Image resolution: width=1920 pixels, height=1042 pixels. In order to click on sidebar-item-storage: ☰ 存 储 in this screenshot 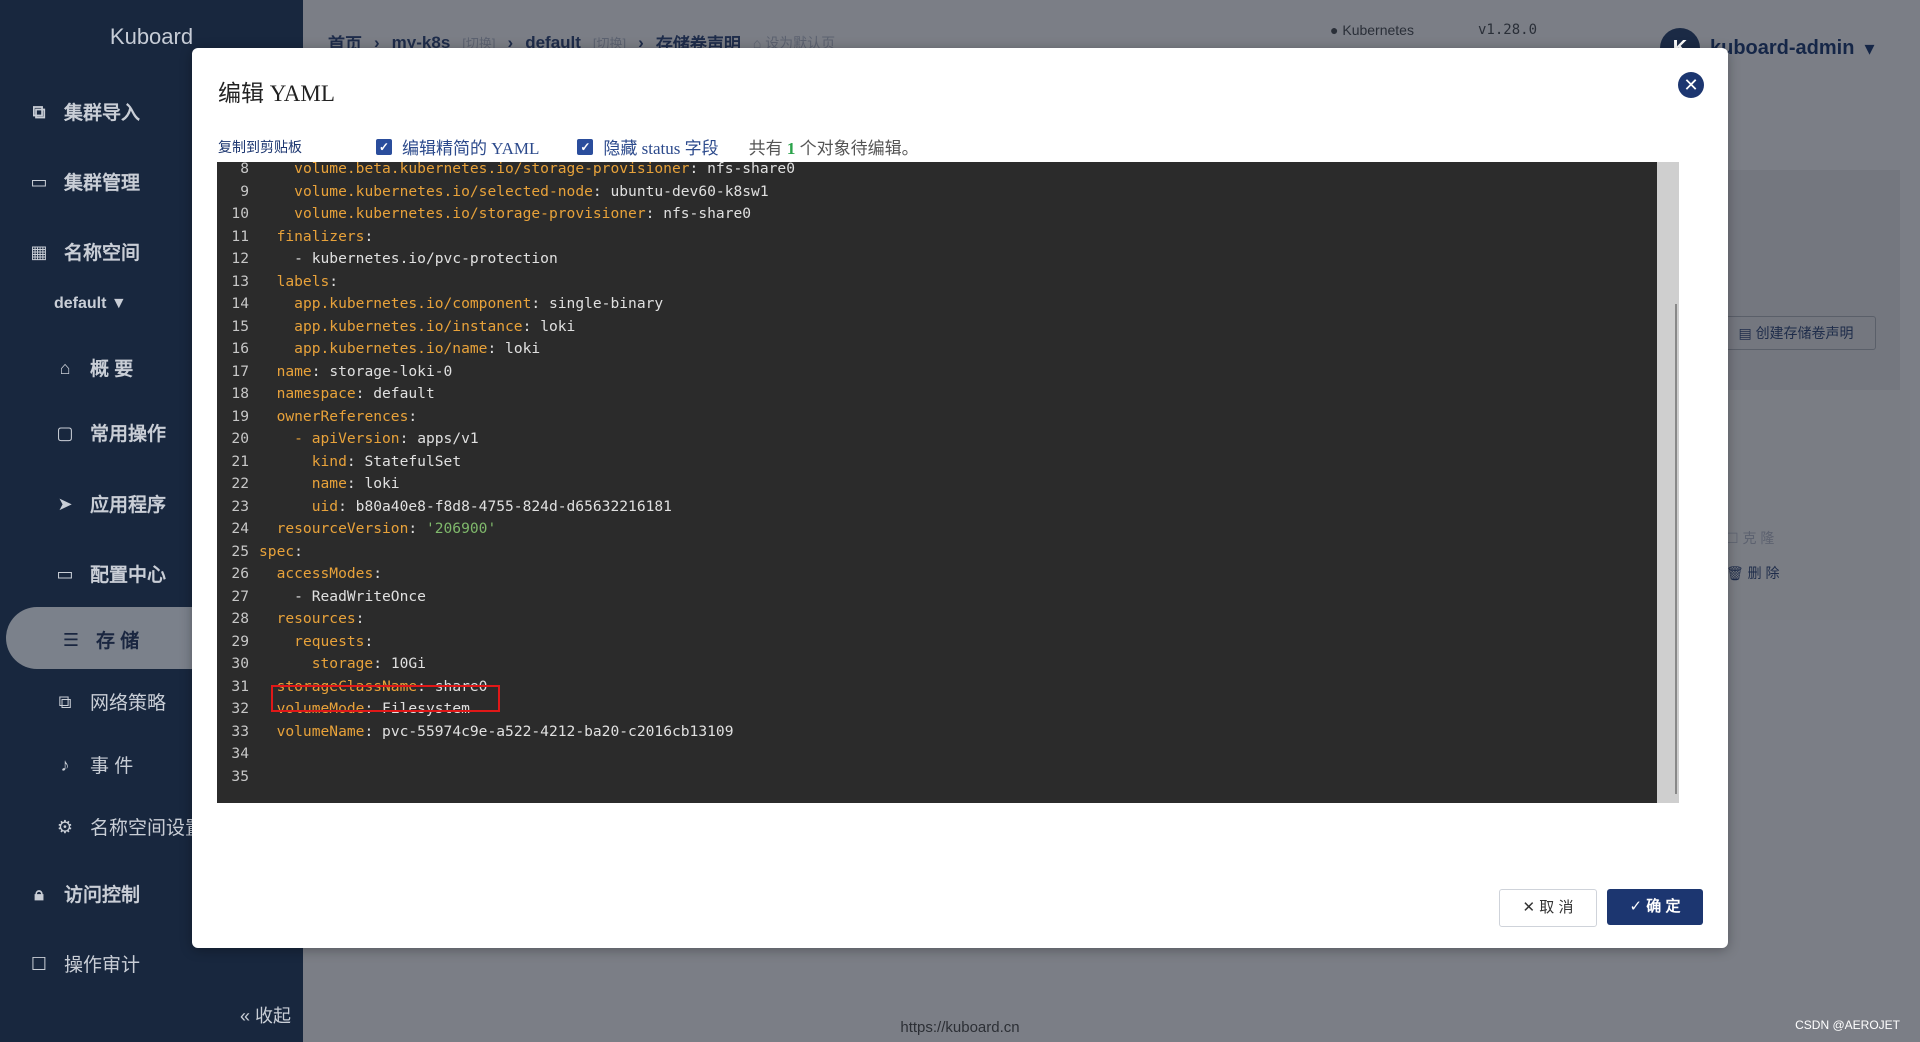, I will do `click(99, 639)`.